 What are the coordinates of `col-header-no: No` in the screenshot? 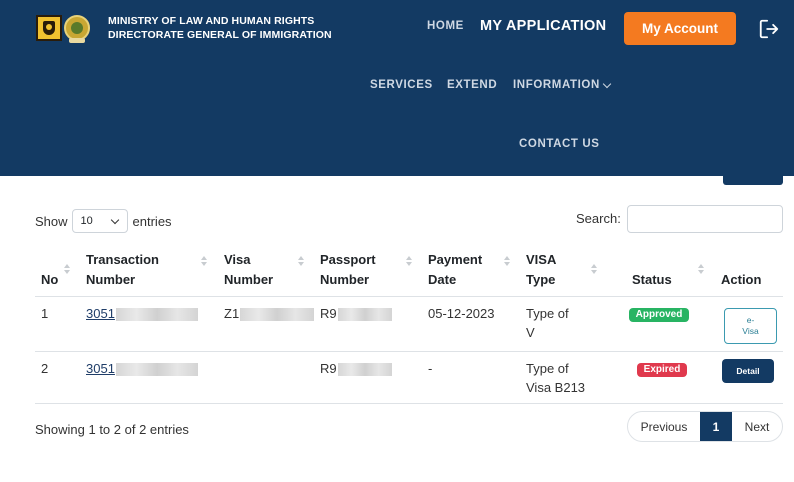 It's located at (49, 280).